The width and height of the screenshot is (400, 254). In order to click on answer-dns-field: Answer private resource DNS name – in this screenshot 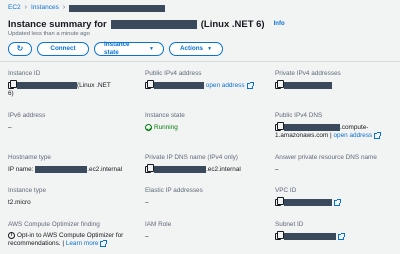, I will do `click(337, 164)`.